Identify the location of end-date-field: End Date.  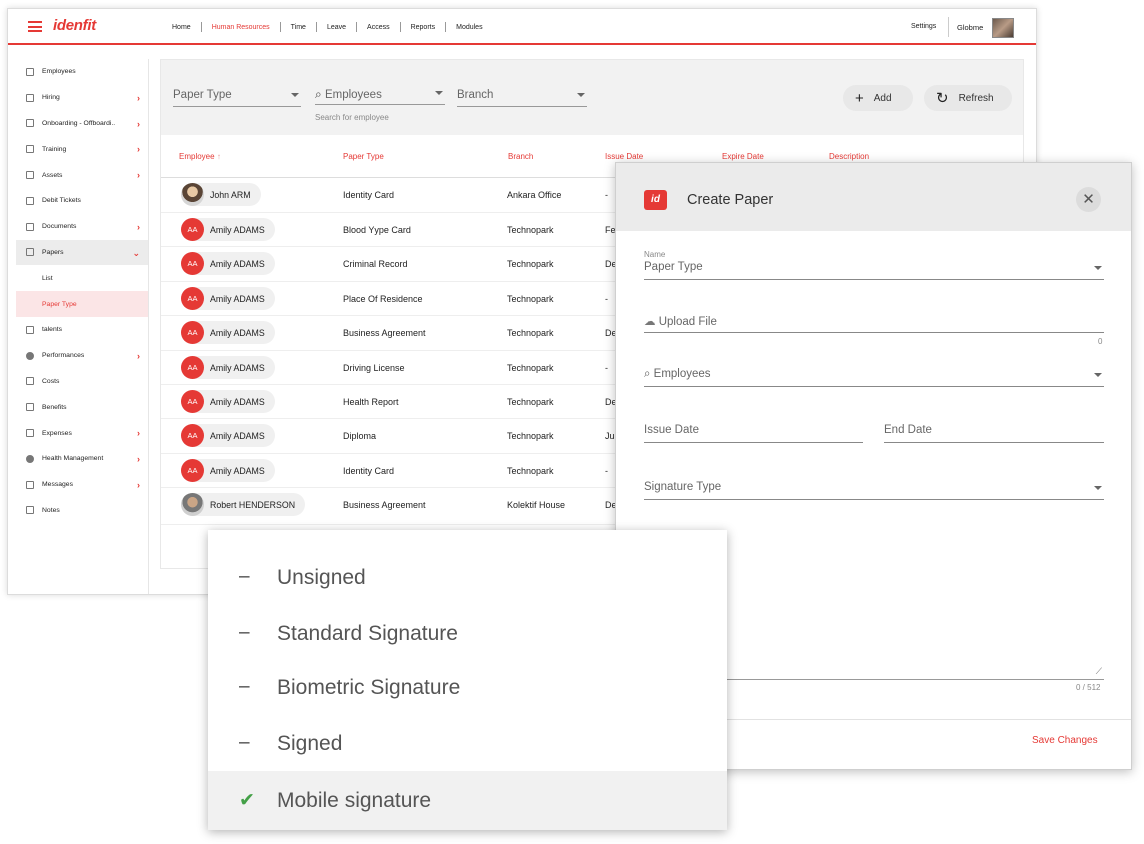
(994, 433).